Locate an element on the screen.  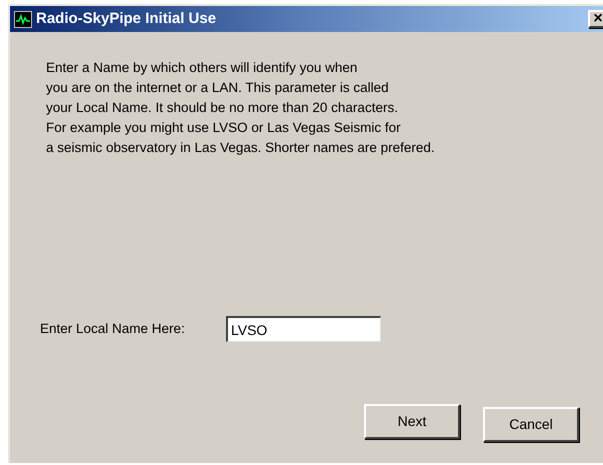
local-name-field: LVSO is located at coordinates (303, 329).